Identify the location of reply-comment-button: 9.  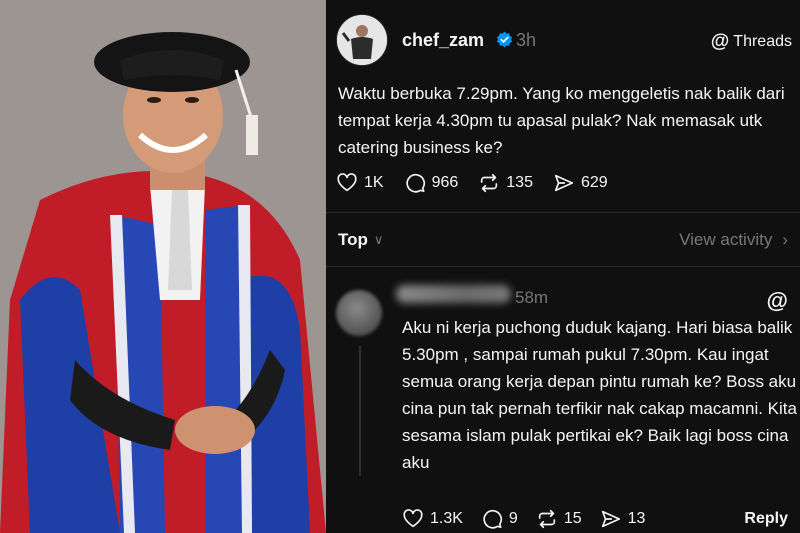
(499, 519).